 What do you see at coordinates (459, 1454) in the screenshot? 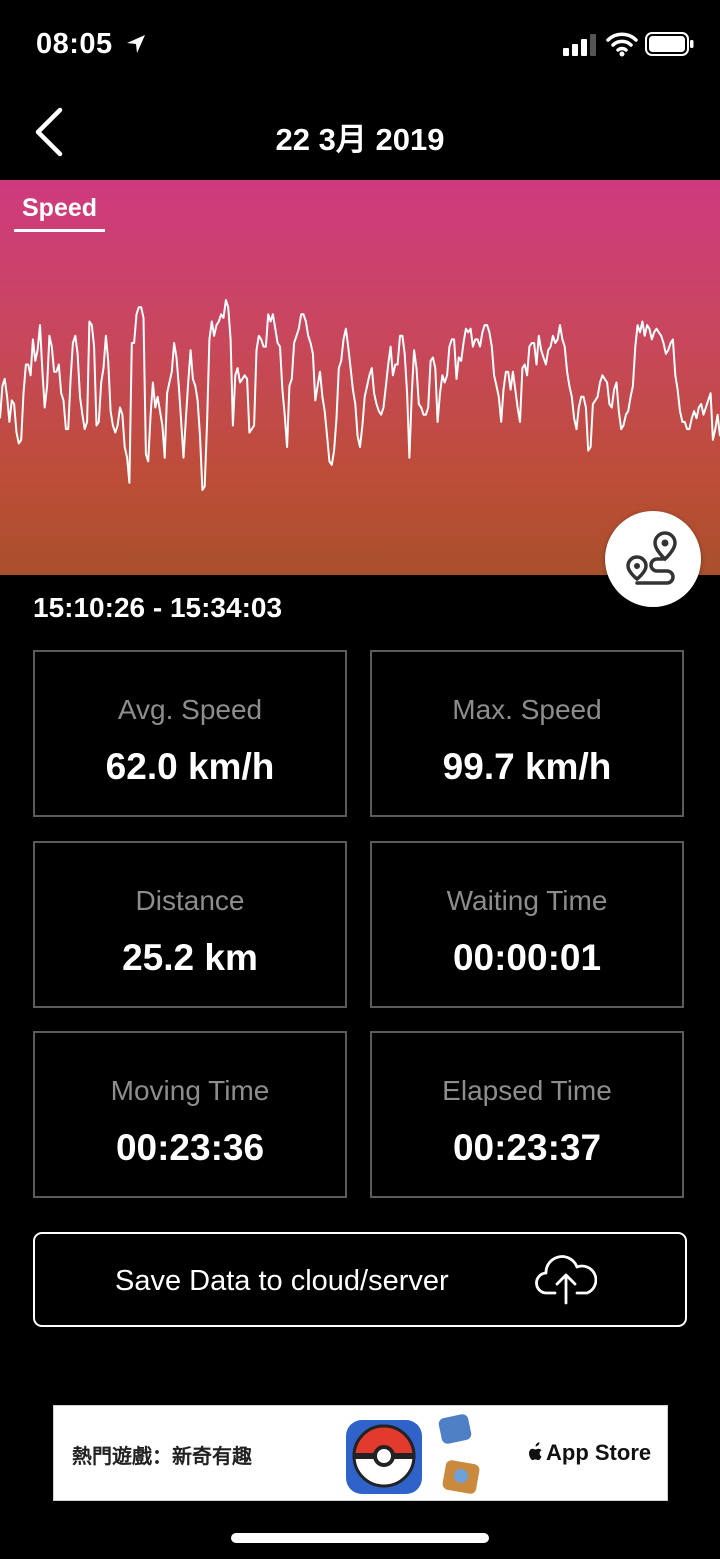
I see `game-tiles-icon` at bounding box center [459, 1454].